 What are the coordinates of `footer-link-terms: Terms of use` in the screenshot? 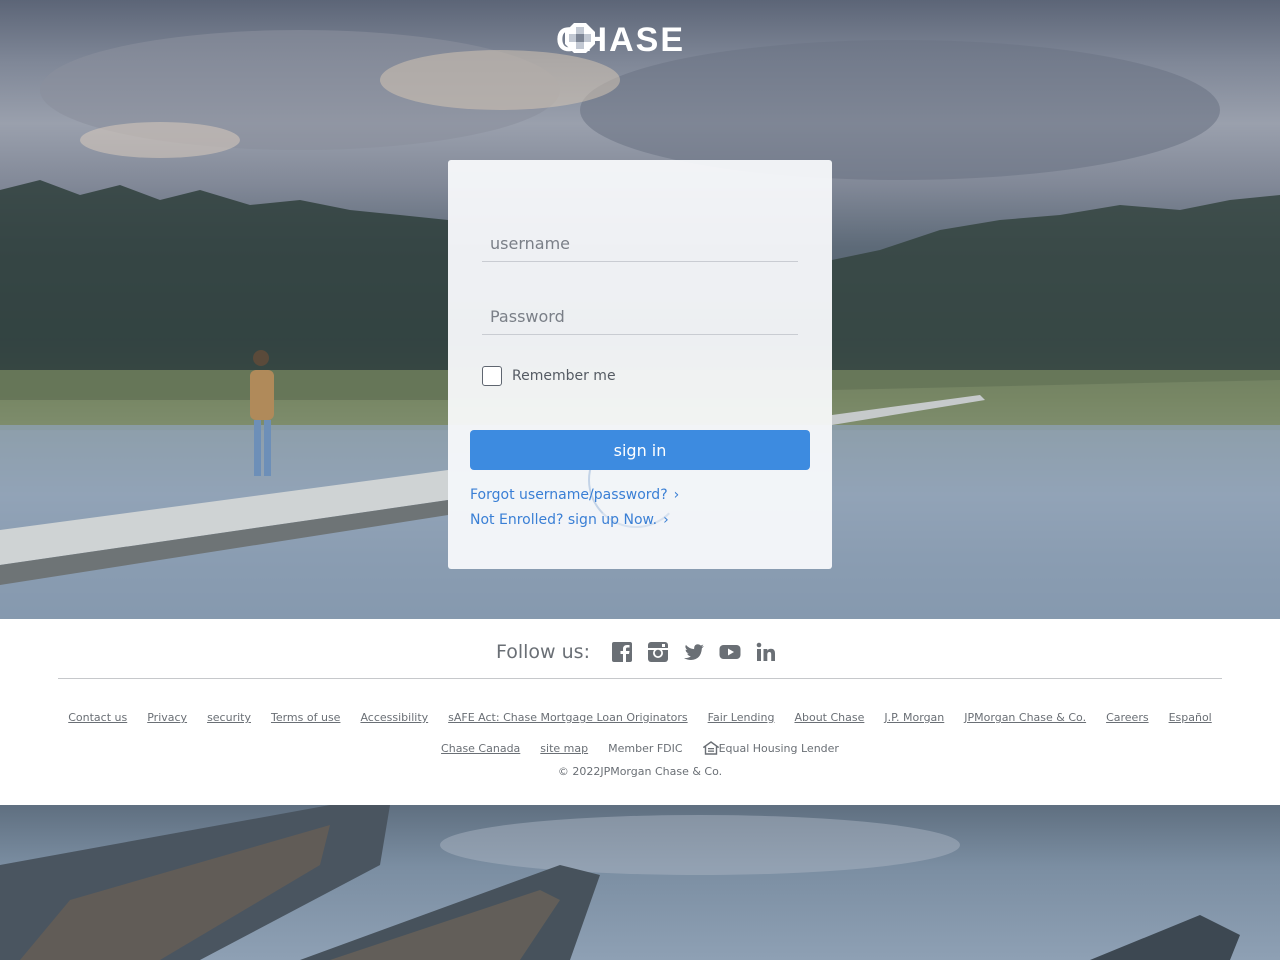 It's located at (305, 717).